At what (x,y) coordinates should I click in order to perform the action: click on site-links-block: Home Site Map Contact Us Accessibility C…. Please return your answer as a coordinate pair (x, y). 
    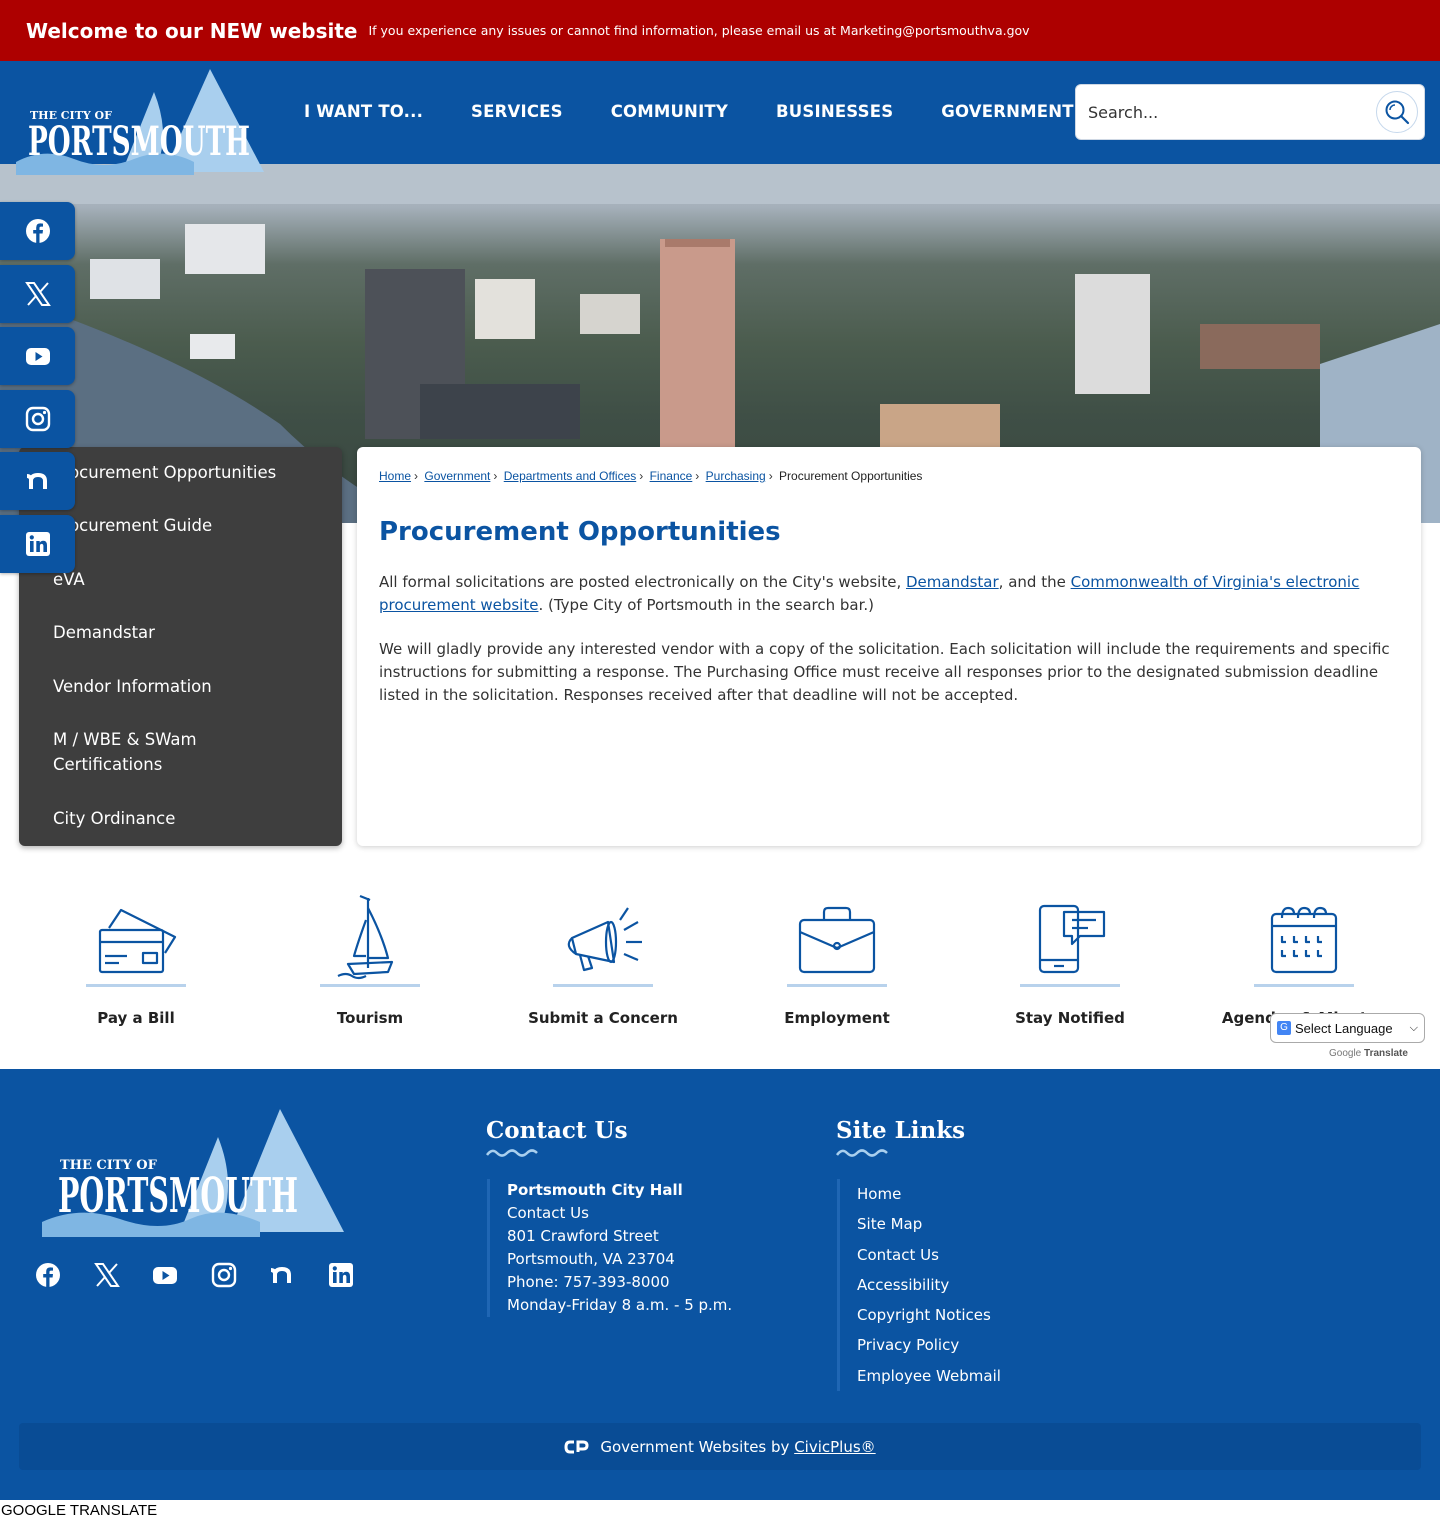
    Looking at the image, I should click on (919, 1285).